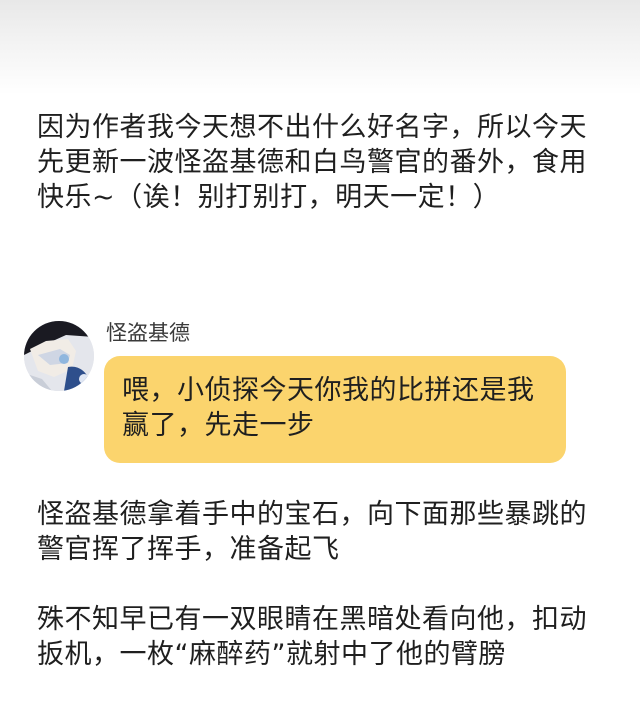 Image resolution: width=640 pixels, height=703 pixels. I want to click on top-shadow-gradient, so click(320, 47).